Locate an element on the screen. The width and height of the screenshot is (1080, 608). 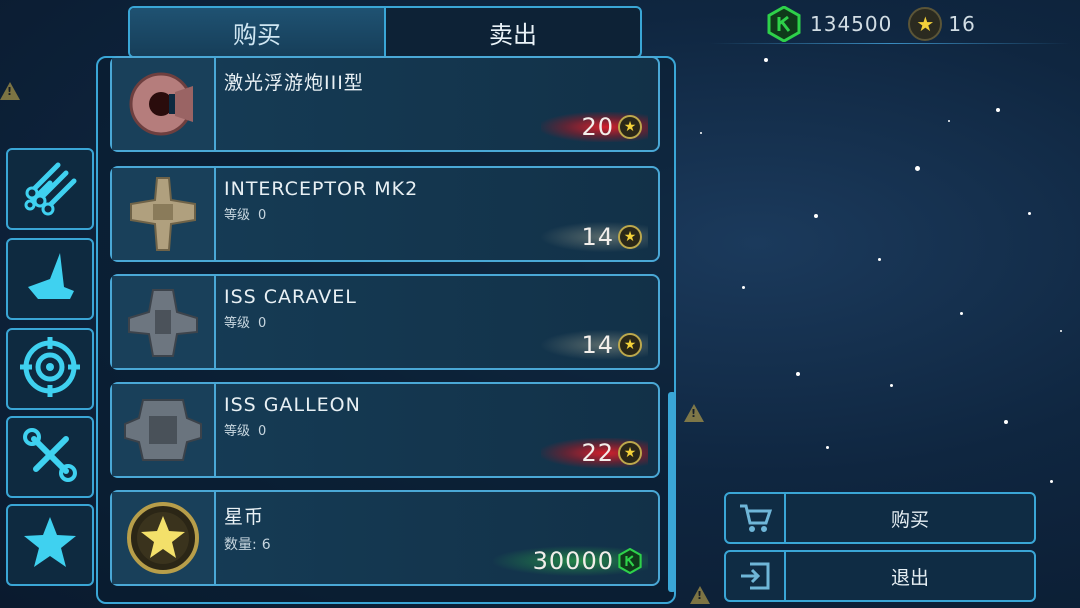
exit-label: 退出 is located at coordinates (909, 577).